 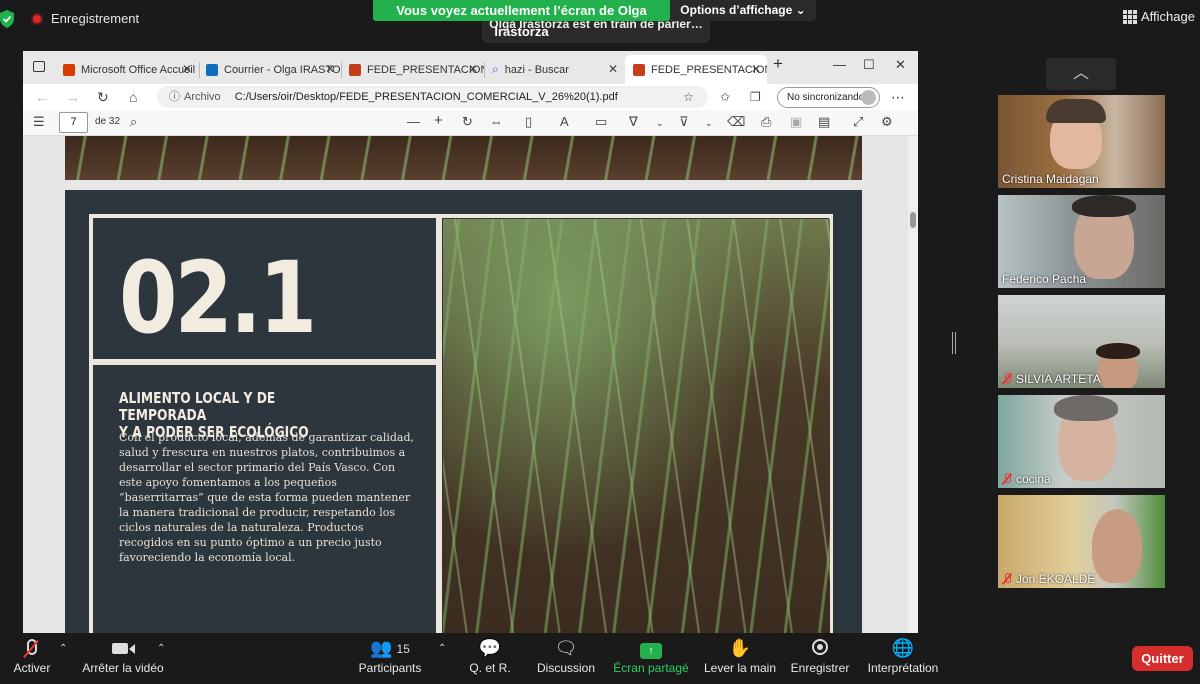 What do you see at coordinates (1081, 241) in the screenshot?
I see `participant-tile: Federico Pacha` at bounding box center [1081, 241].